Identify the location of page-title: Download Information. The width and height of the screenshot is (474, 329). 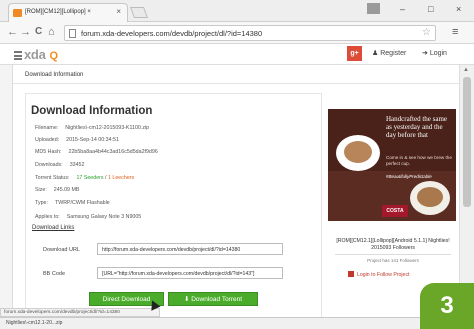
(92, 111).